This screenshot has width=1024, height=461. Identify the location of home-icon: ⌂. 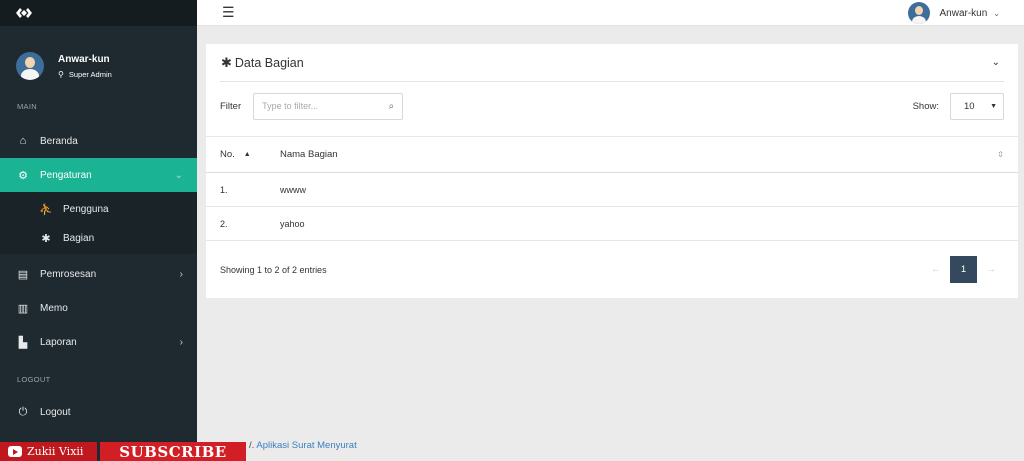
(23, 141).